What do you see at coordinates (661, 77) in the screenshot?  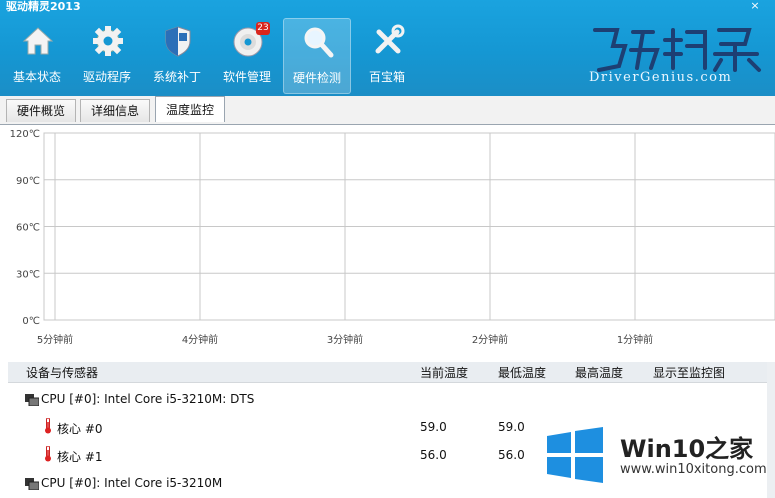 I see `brand-domain: DriverGenius.com` at bounding box center [661, 77].